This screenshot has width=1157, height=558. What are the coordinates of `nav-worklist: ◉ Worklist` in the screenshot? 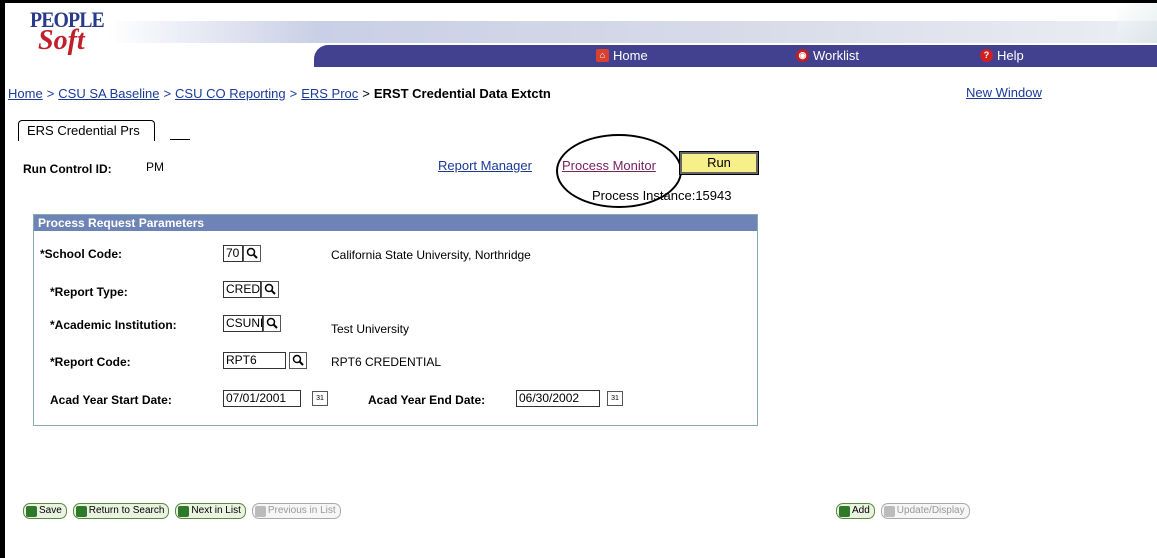 It's located at (827, 55).